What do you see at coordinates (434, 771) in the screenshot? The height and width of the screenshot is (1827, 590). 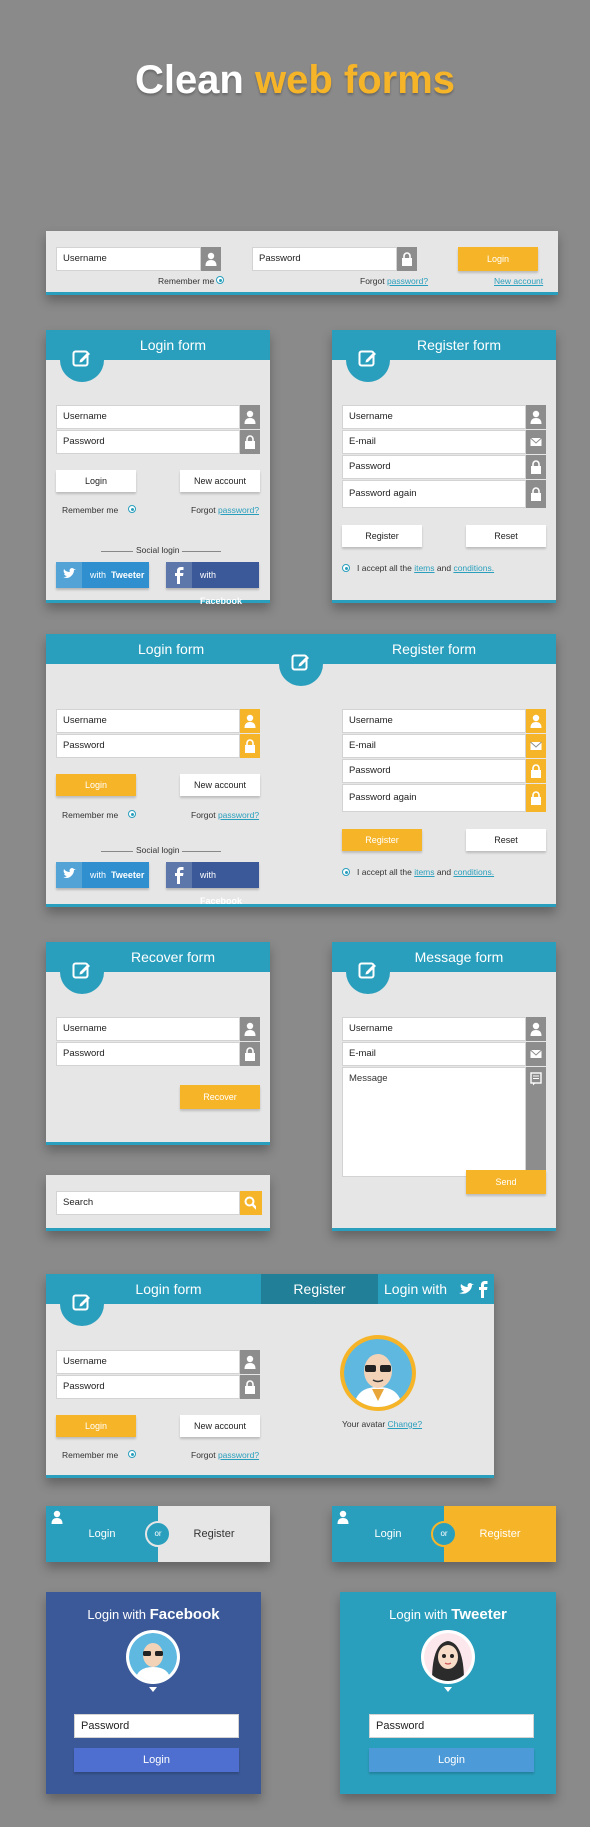 I see `reg-password-input: Password` at bounding box center [434, 771].